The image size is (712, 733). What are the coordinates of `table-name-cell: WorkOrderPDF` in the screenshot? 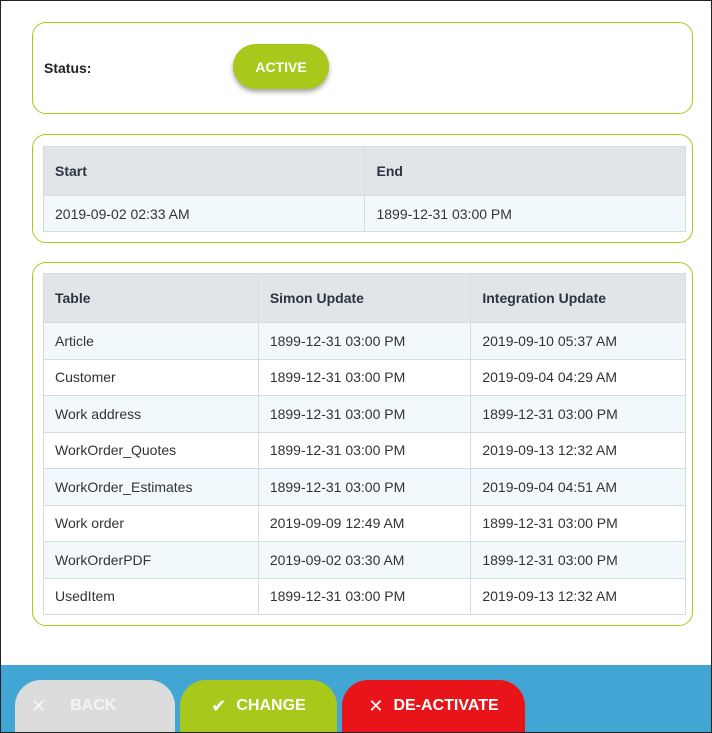 It's located at (151, 560).